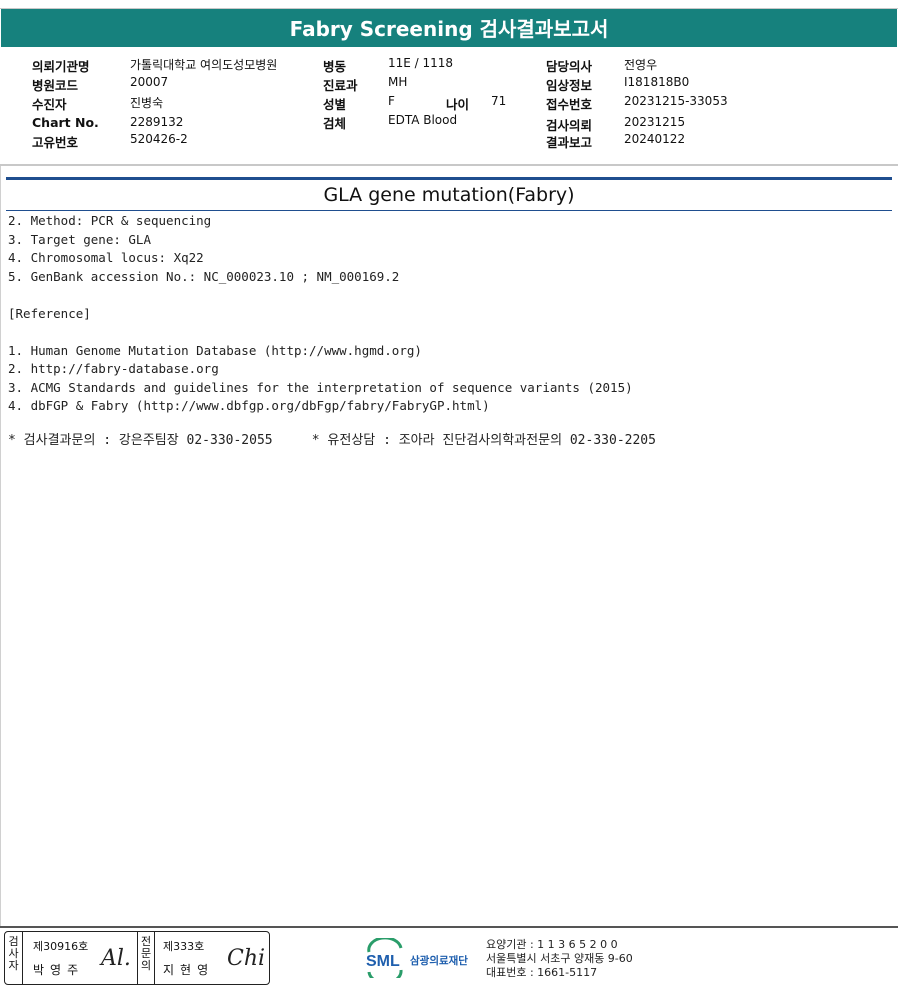 This screenshot has height=995, width=898. Describe the element at coordinates (246, 958) in the screenshot. I see `specialist-signature: Chi` at that location.